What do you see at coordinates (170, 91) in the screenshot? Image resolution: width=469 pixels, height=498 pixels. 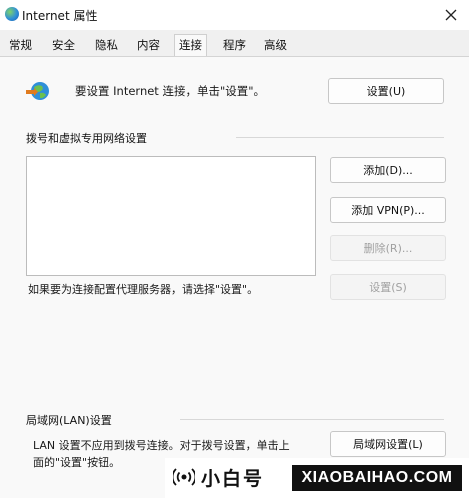 I see `setup-instruction: 要设置 Internet 连接，单击"设置"。` at bounding box center [170, 91].